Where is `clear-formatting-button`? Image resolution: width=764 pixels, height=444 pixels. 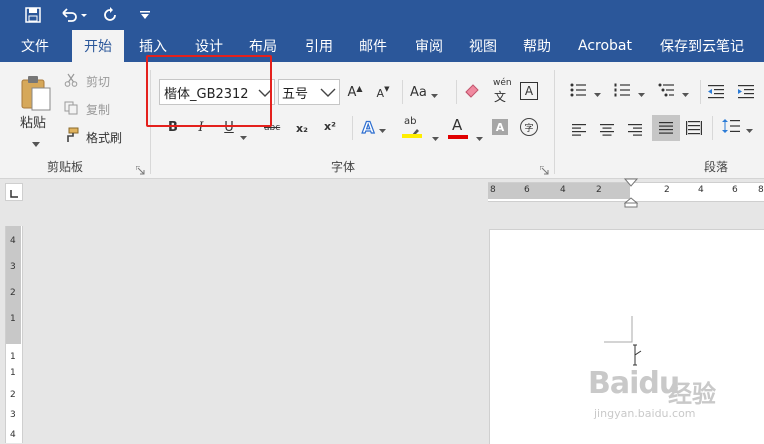 clear-formatting-button is located at coordinates (472, 92).